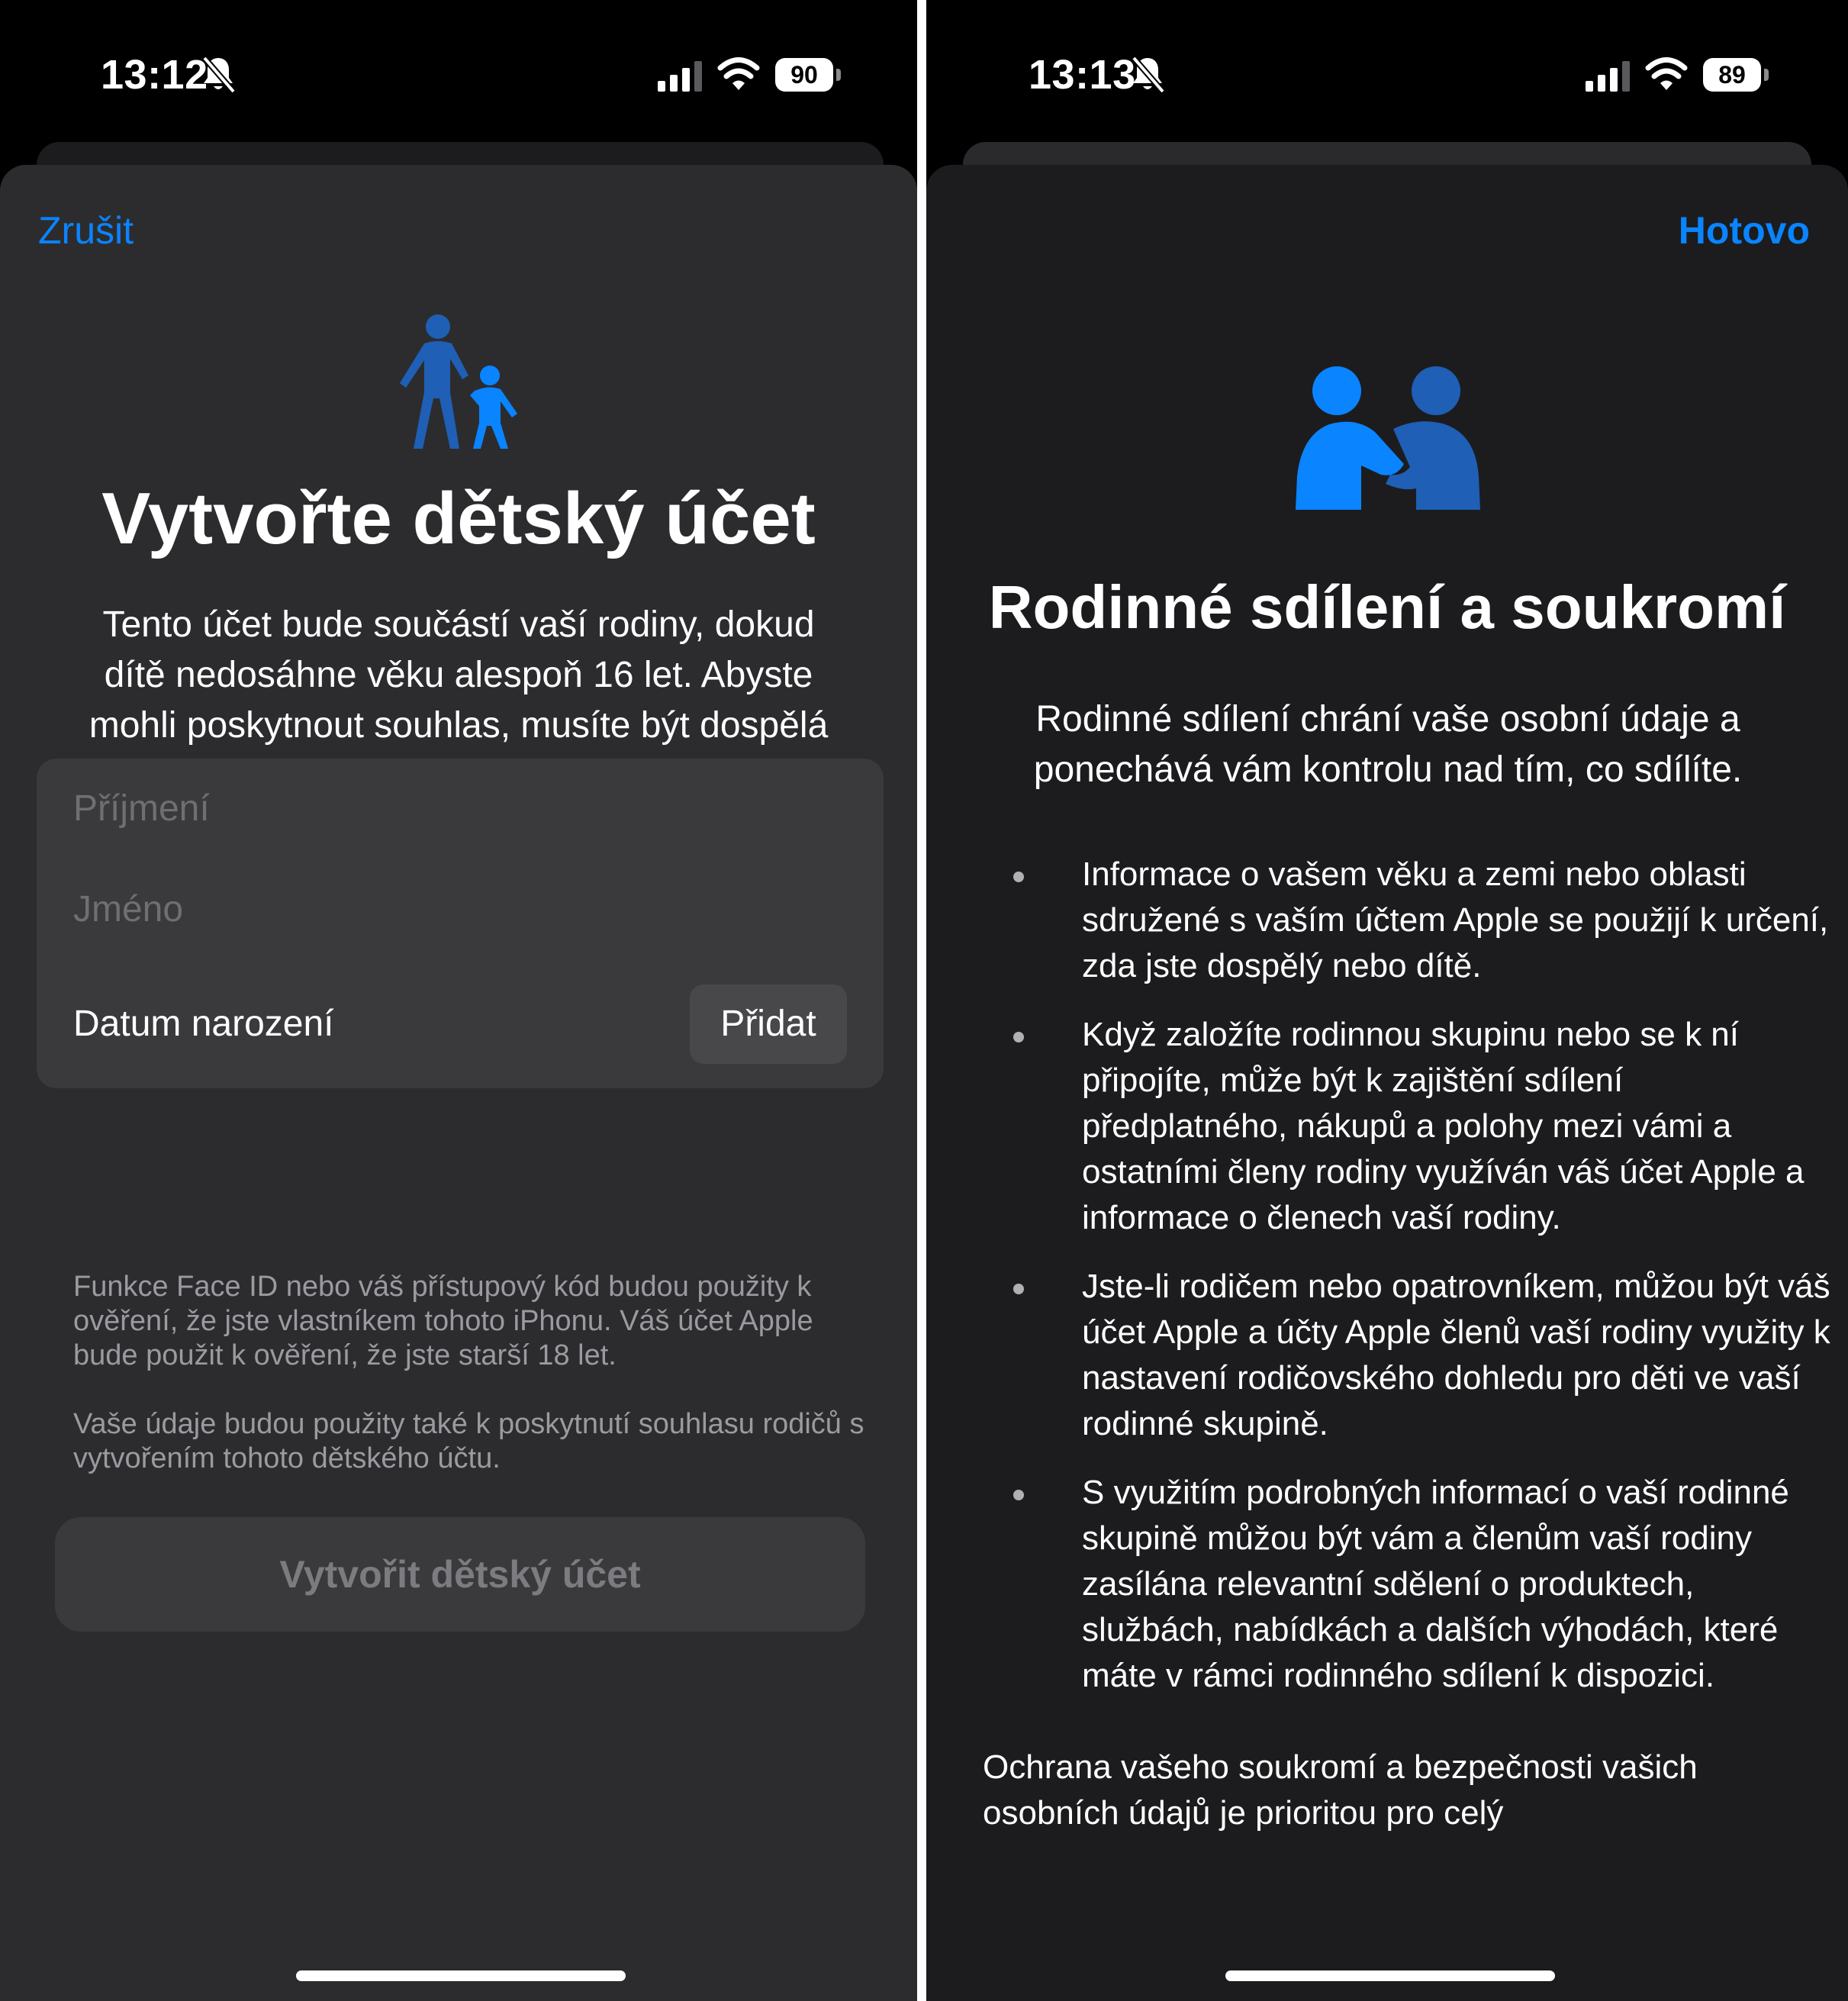 This screenshot has height=2001, width=1848. What do you see at coordinates (768, 1024) in the screenshot?
I see `add-birthdate-button: Přidat` at bounding box center [768, 1024].